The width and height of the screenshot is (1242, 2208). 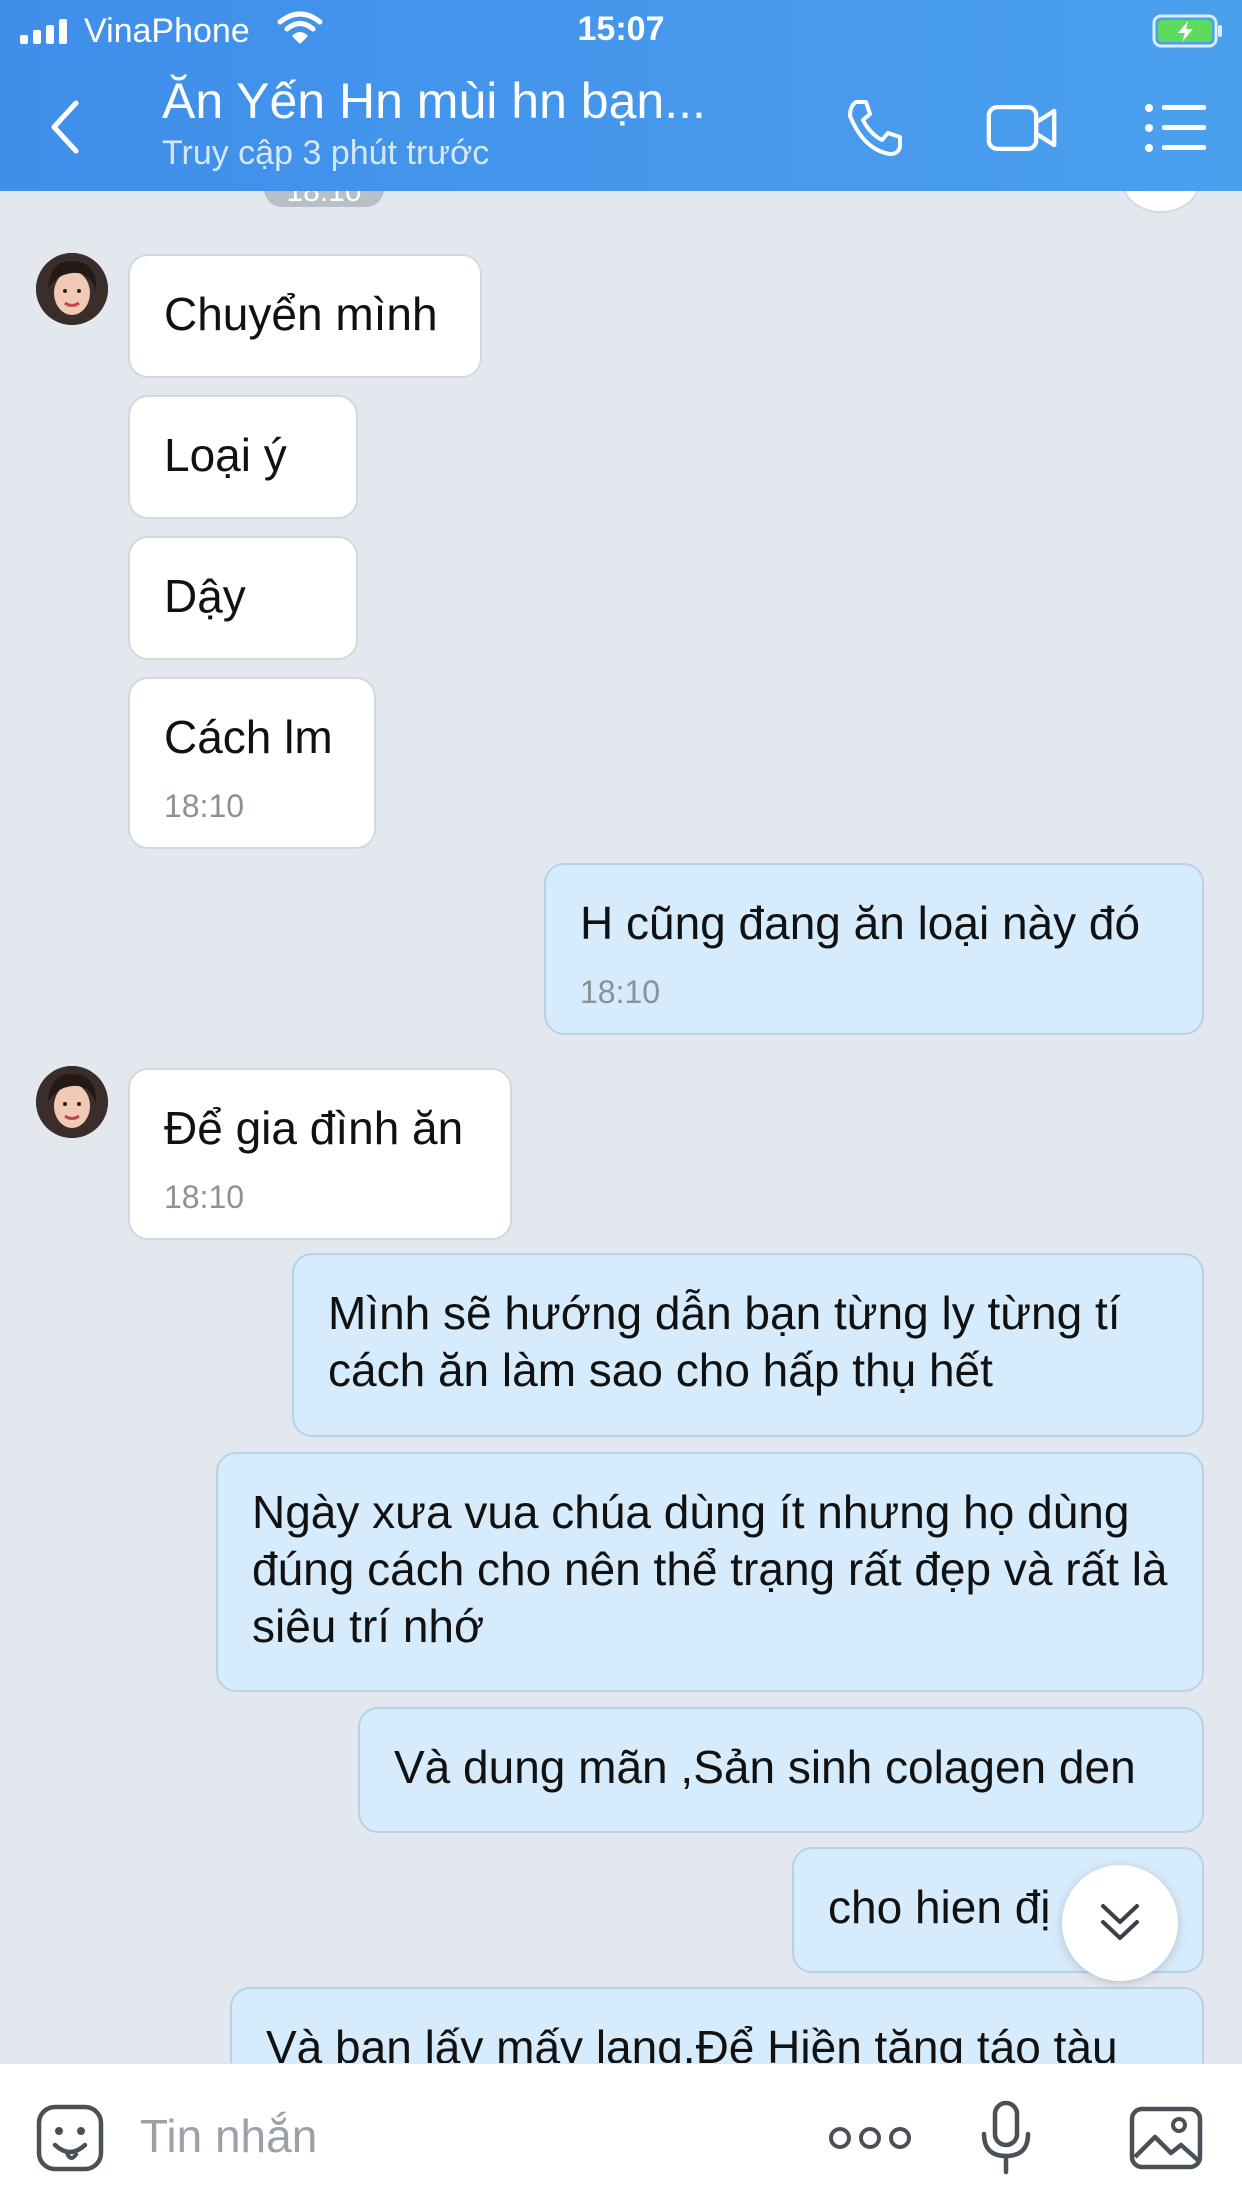 I want to click on back-arrow-icon, so click(x=65, y=127).